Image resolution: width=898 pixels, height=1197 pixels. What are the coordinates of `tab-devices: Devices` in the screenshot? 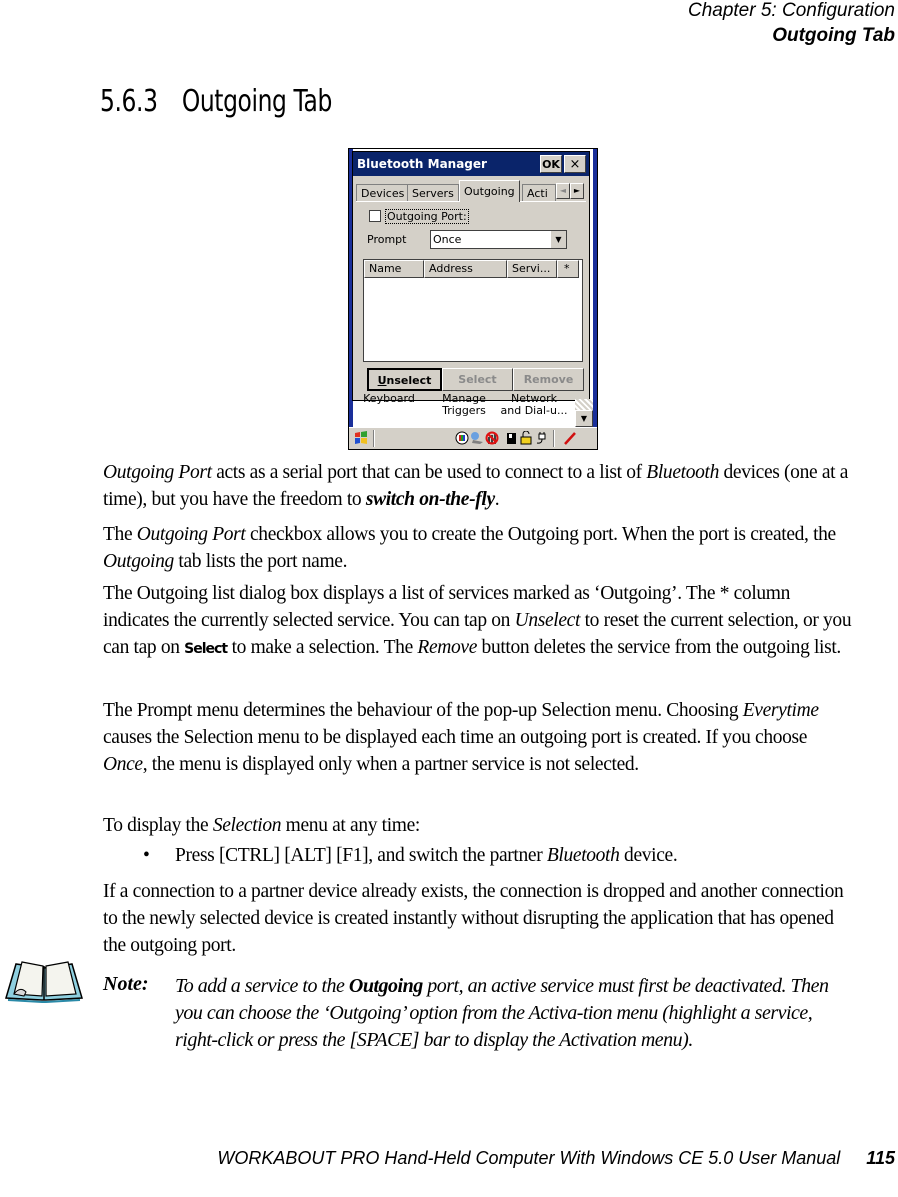 It's located at (383, 193).